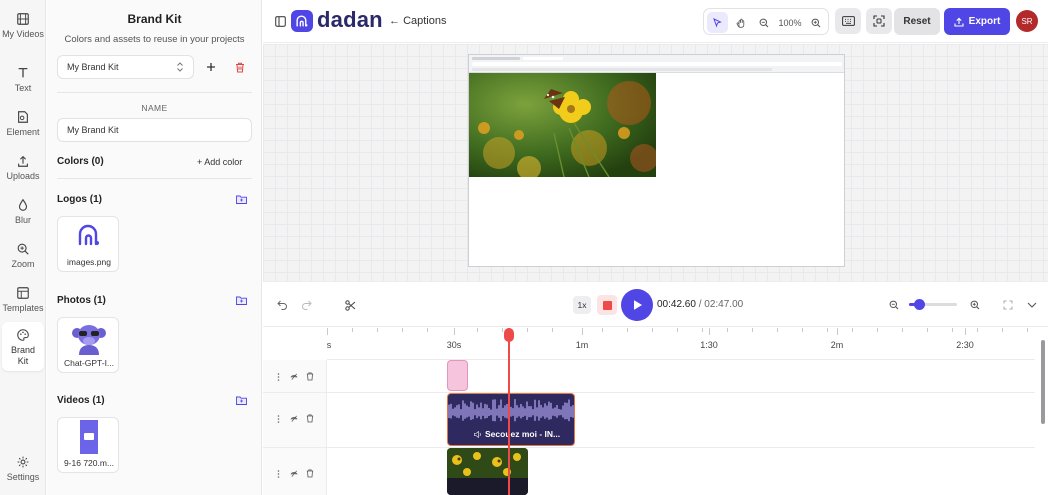  I want to click on redo-button, so click(306, 305).